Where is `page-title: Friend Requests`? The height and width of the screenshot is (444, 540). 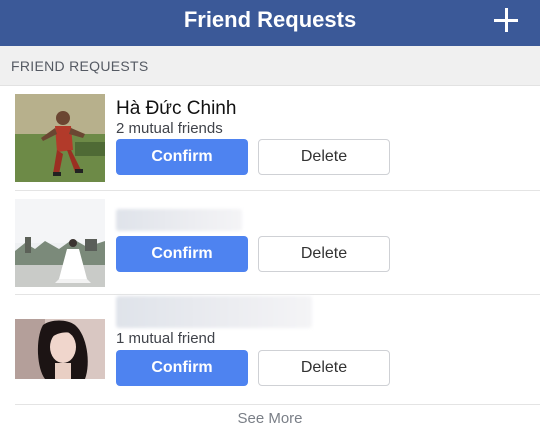 page-title: Friend Requests is located at coordinates (270, 19).